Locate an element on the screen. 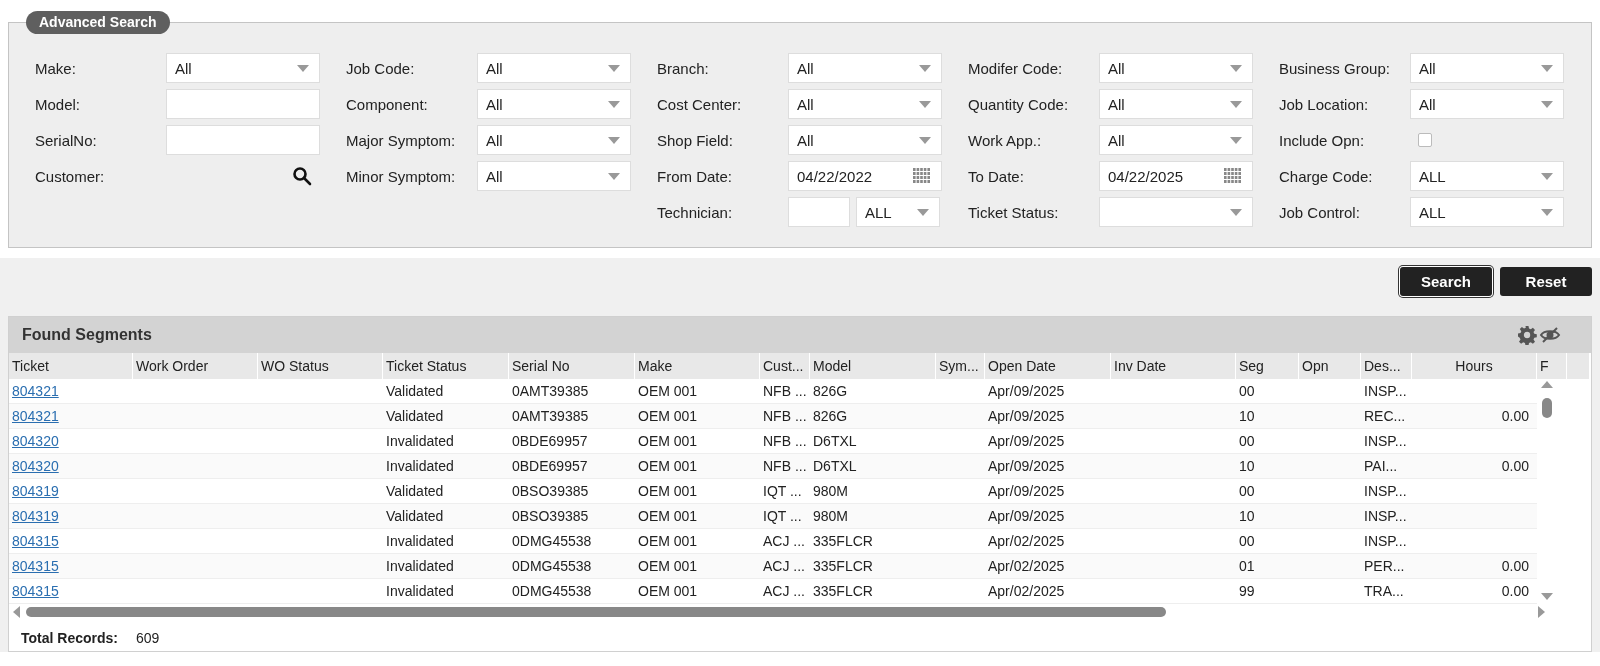 The height and width of the screenshot is (666, 1600). table-cell-text: 99 is located at coordinates (1247, 591).